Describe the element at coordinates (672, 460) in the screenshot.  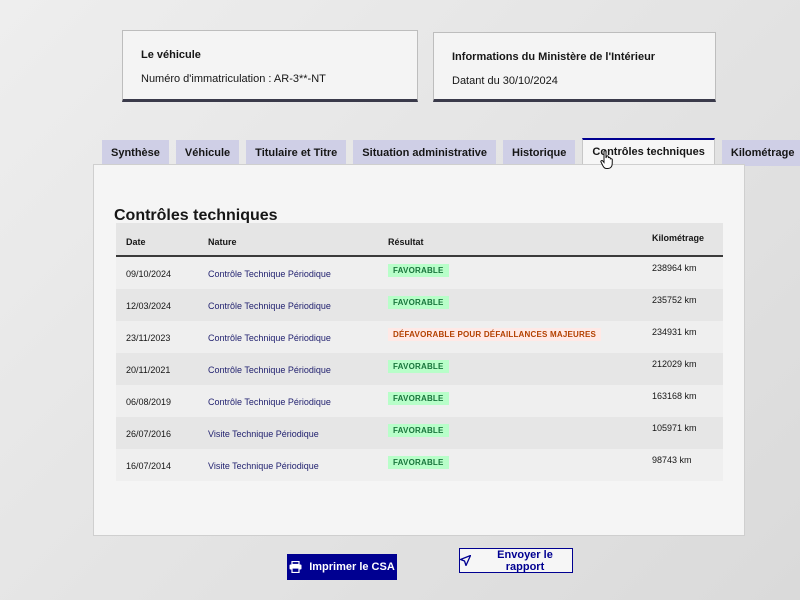
I see `row-km: 98743 km` at that location.